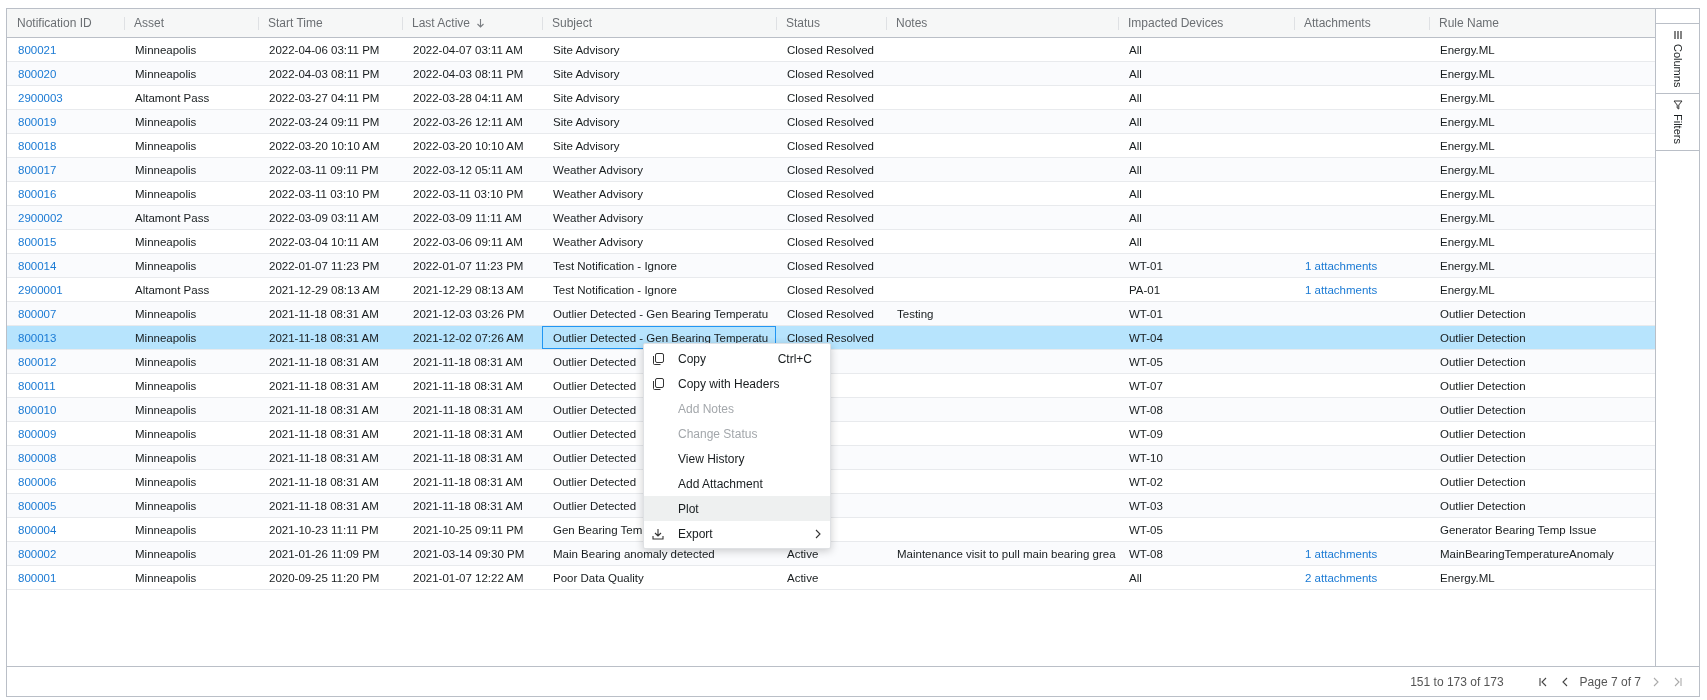 This screenshot has height=700, width=1707. Describe the element at coordinates (324, 193) in the screenshot. I see `table-cell: 2022-03-11 03:10 PM` at that location.